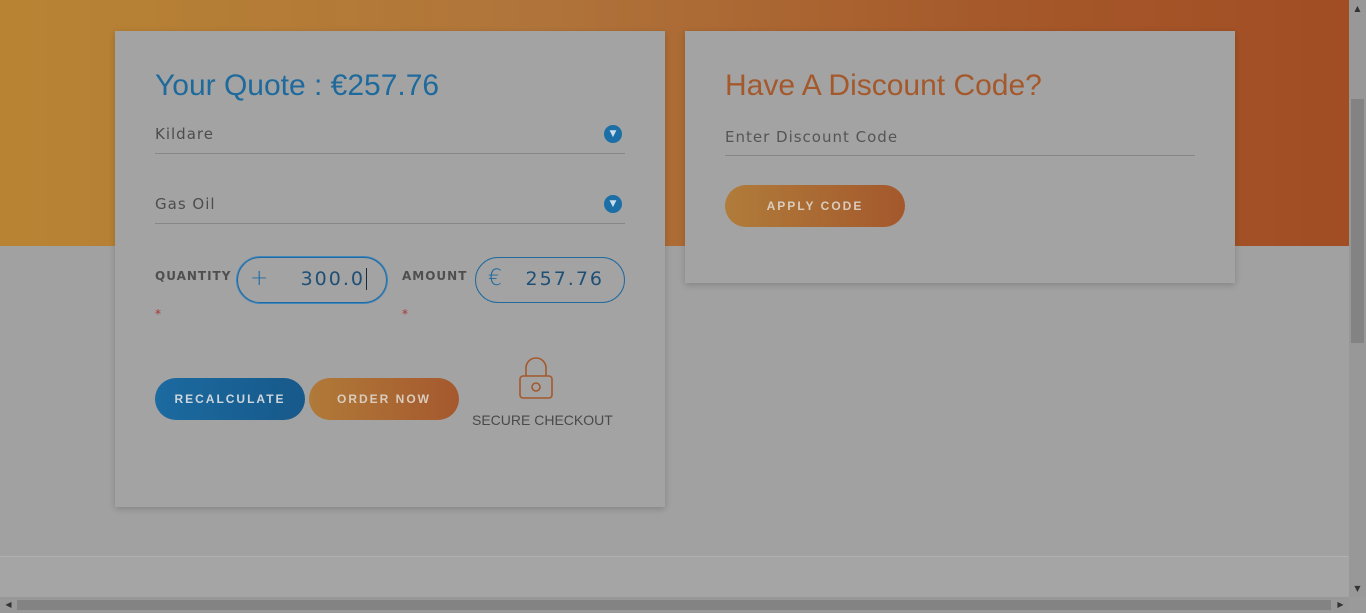  Describe the element at coordinates (1340, 605) in the screenshot. I see `scroll-right-icon: ▶` at that location.